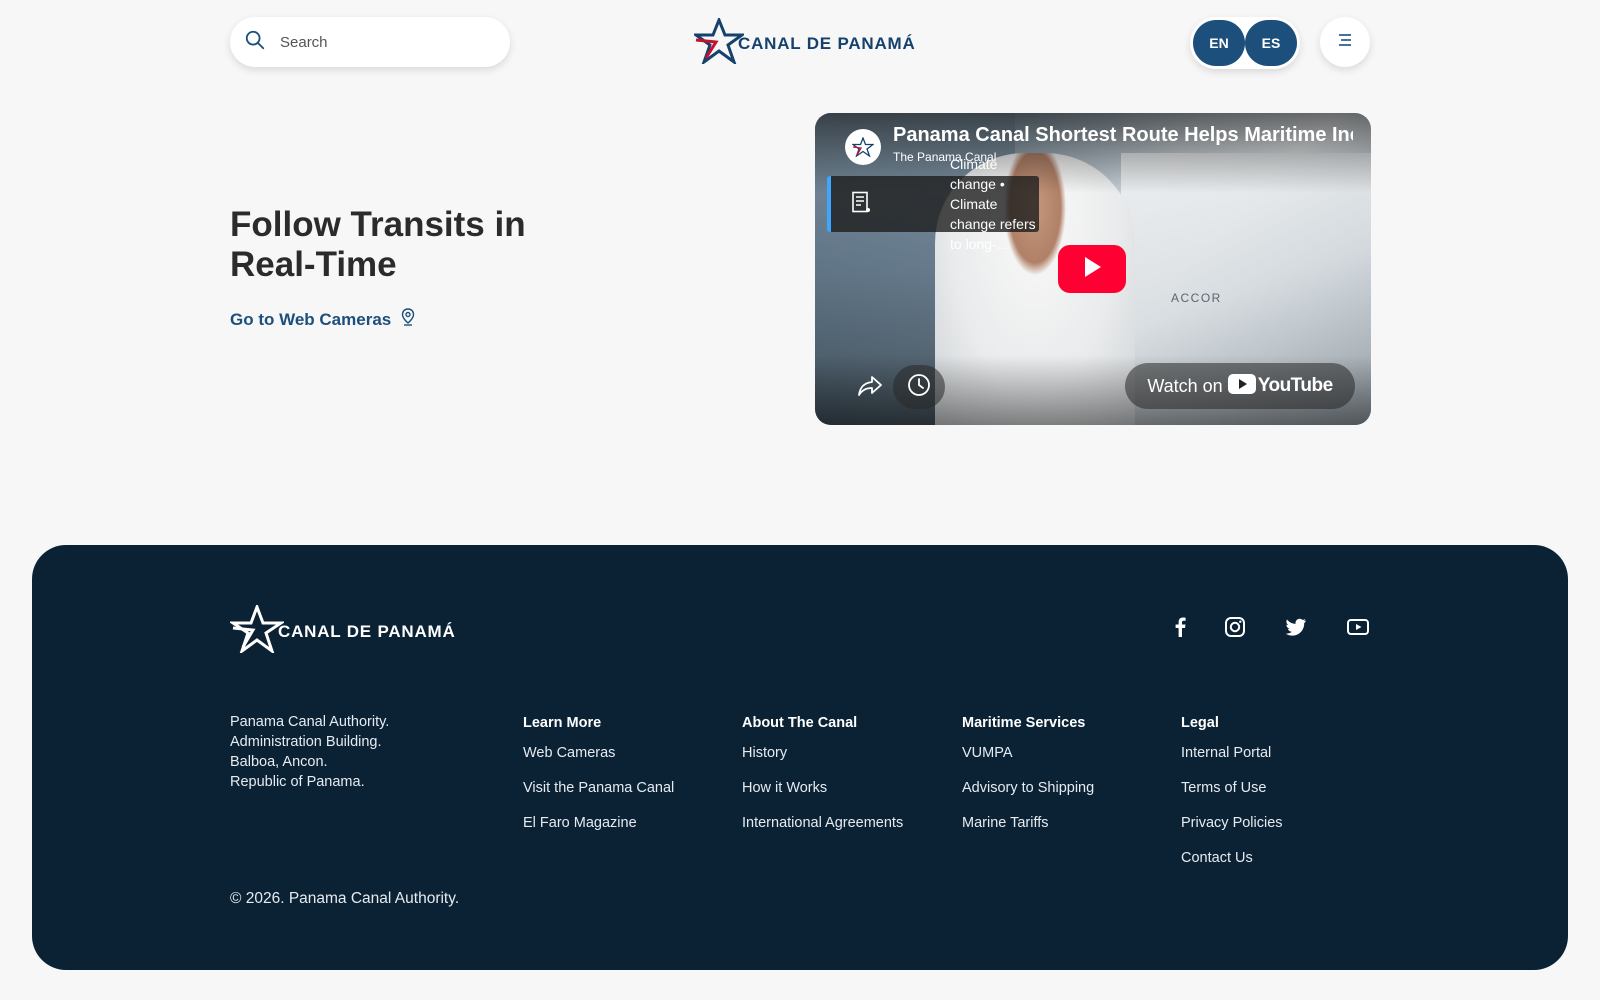 The width and height of the screenshot is (1600, 1000). I want to click on footer-link-vumpa: VUMPA, so click(1028, 753).